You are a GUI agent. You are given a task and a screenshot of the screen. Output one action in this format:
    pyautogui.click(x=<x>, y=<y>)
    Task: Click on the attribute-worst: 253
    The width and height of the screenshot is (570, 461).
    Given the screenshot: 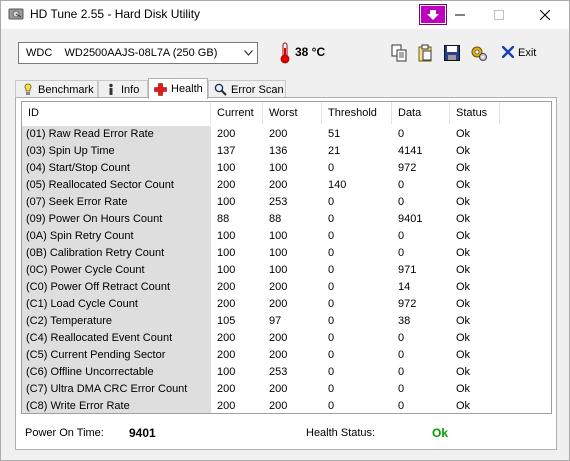 What is the action you would take?
    pyautogui.click(x=278, y=202)
    